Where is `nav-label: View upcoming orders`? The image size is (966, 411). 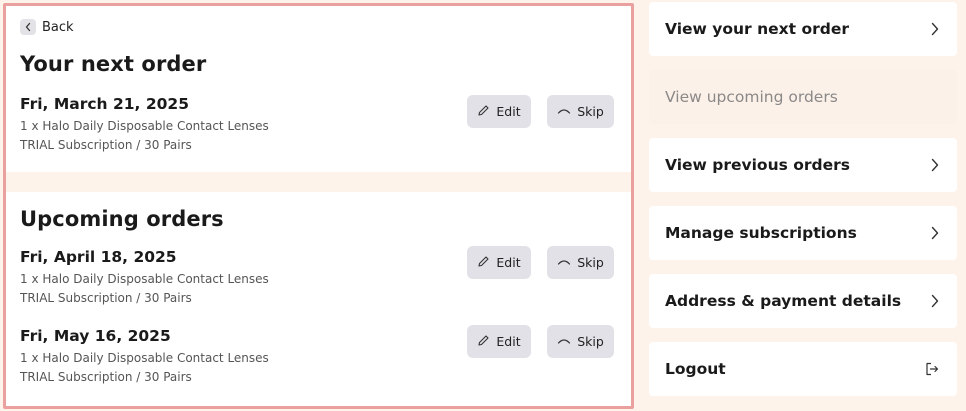 nav-label: View upcoming orders is located at coordinates (751, 97).